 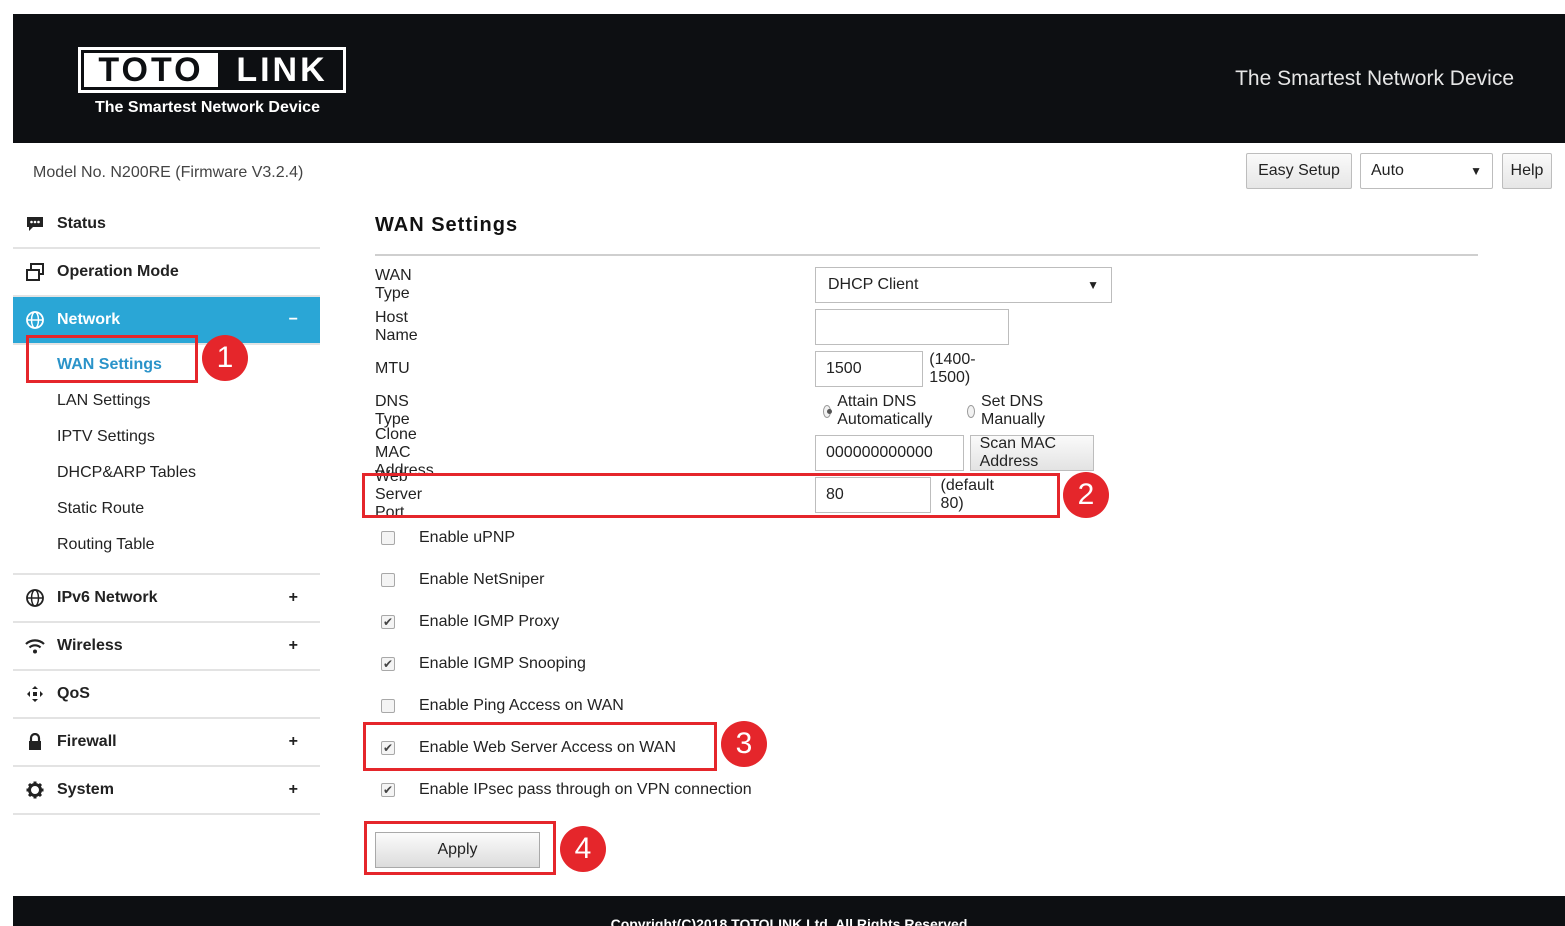 I want to click on dns-auto-radio, so click(x=828, y=411).